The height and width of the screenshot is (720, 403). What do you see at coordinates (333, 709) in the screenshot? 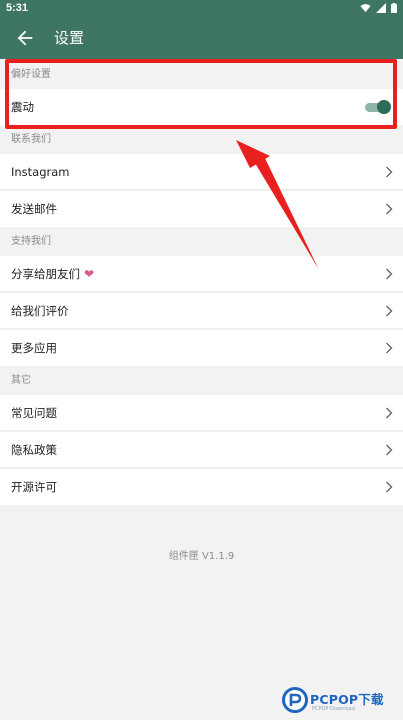
I see `watermark-sub: PCPOP Download` at bounding box center [333, 709].